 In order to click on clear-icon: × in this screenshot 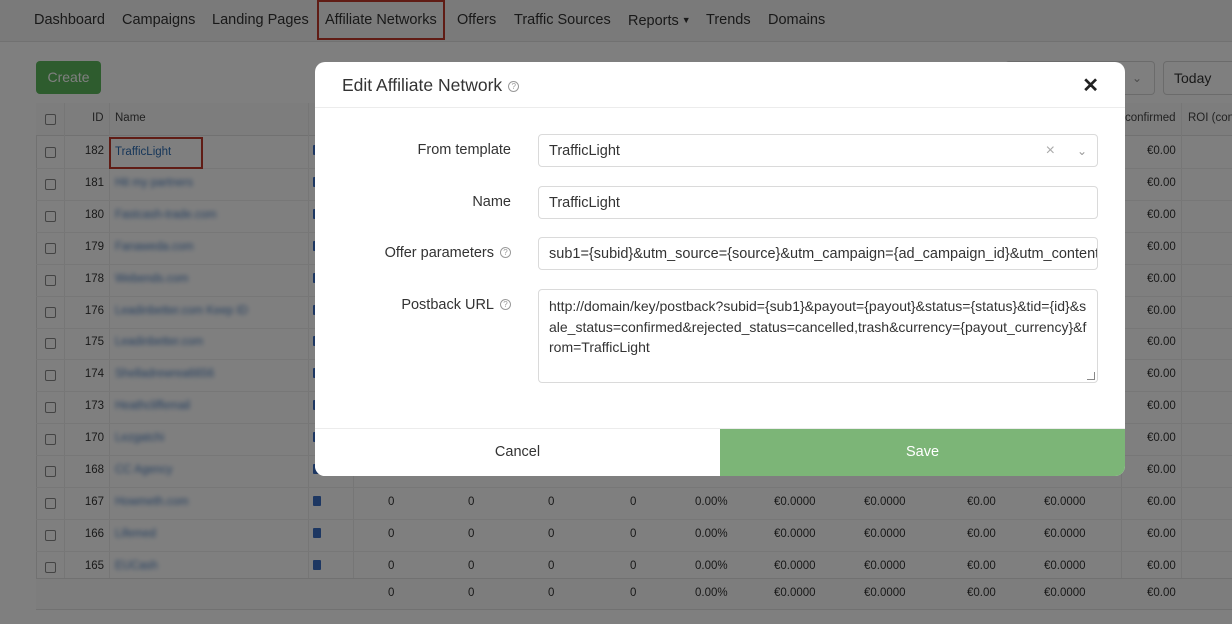, I will do `click(1050, 150)`.